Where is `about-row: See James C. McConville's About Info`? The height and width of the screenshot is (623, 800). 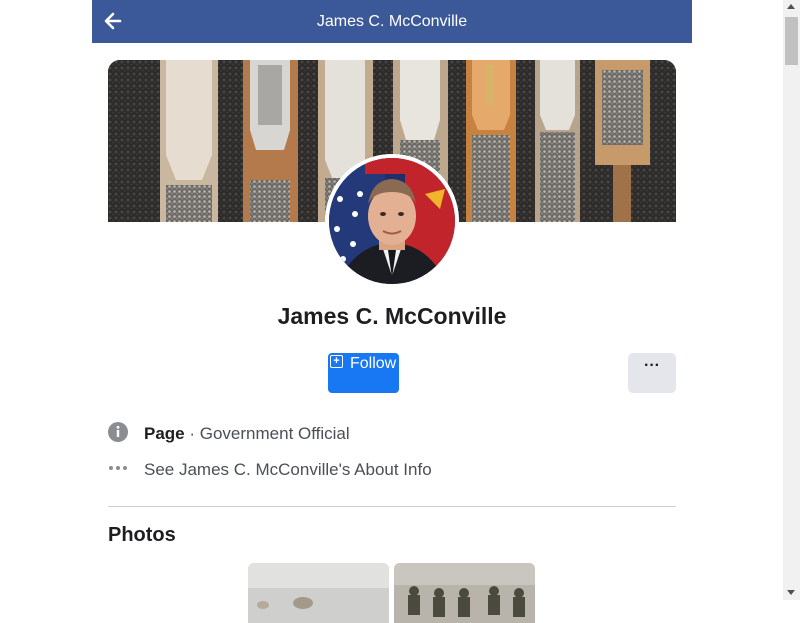
about-row: See James C. McConville's About Info is located at coordinates (392, 470).